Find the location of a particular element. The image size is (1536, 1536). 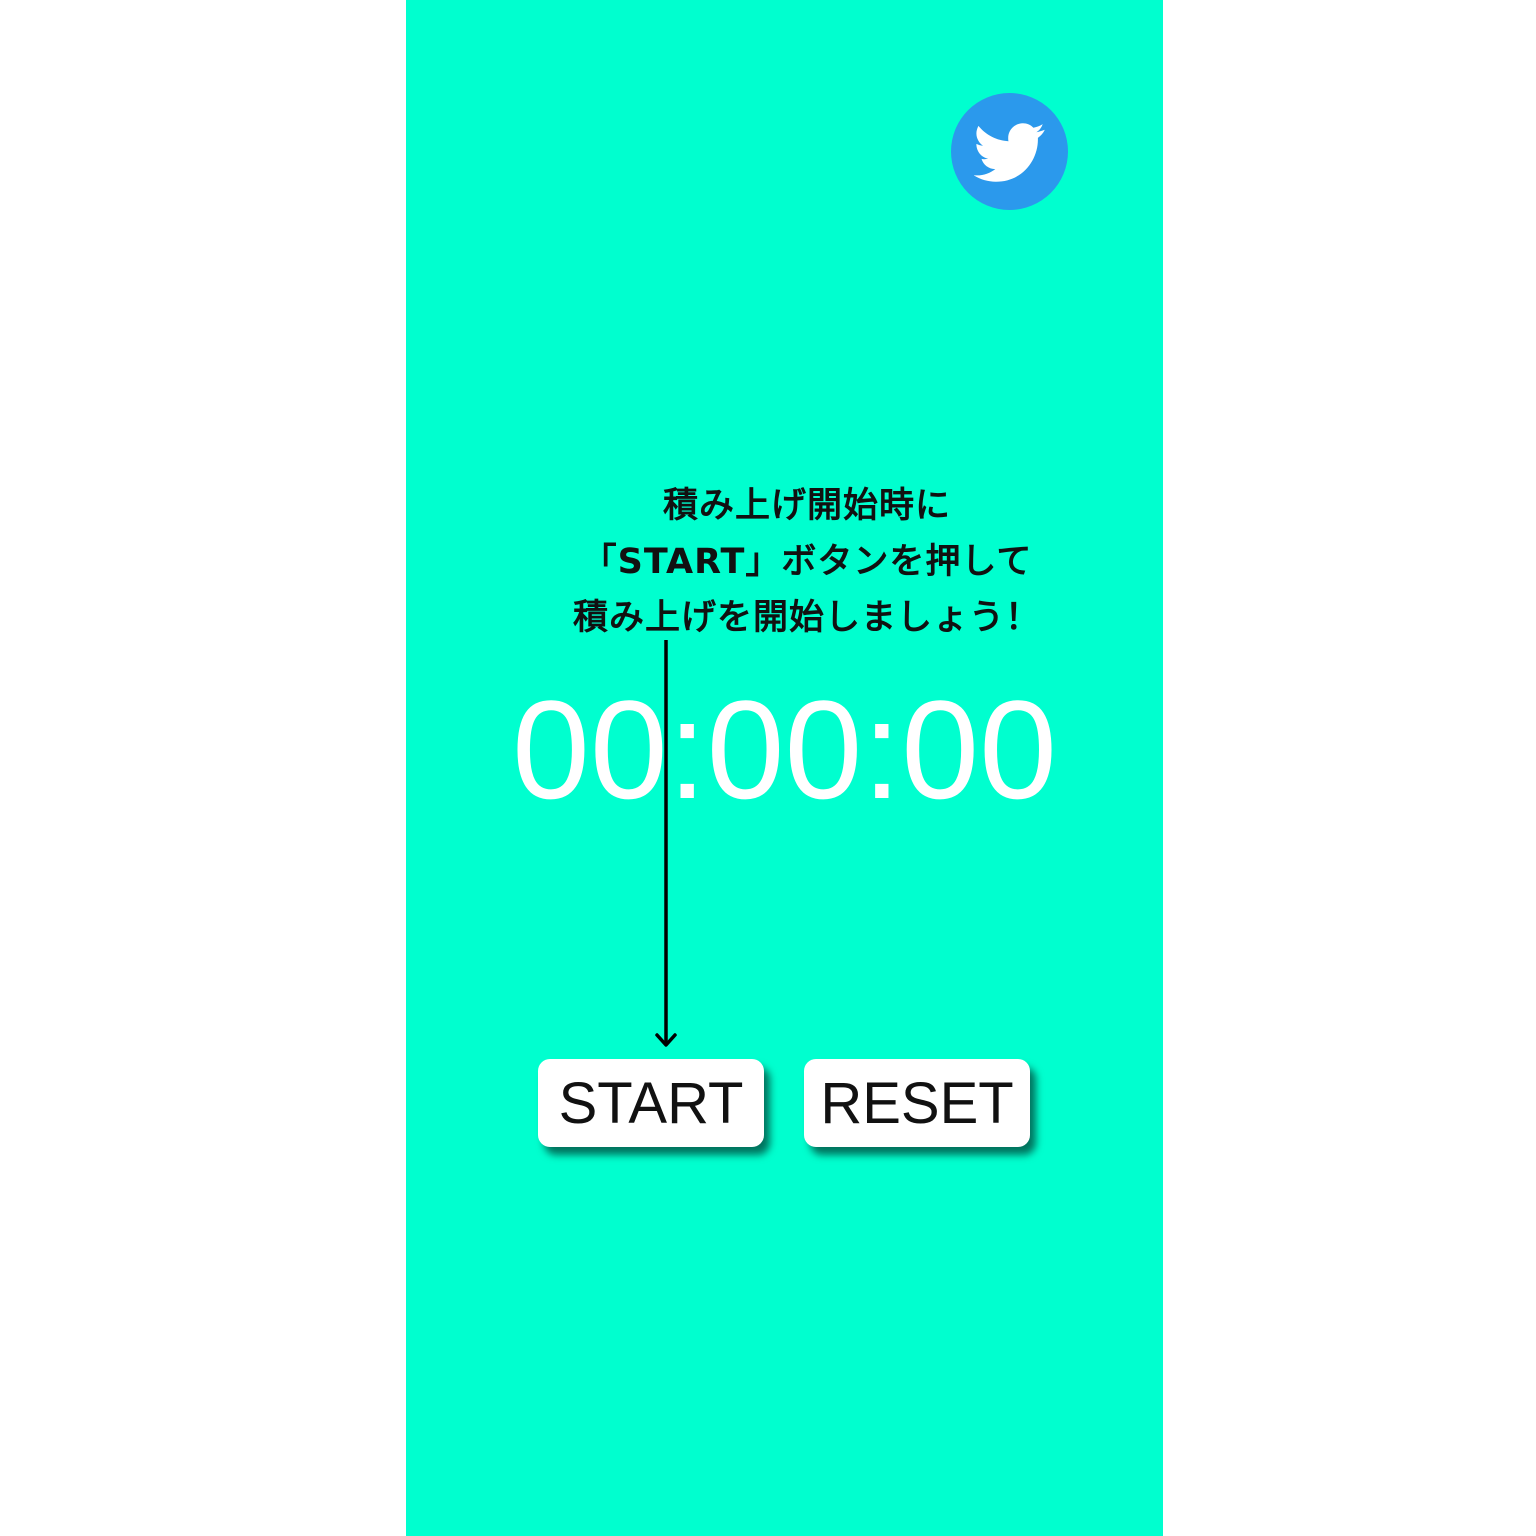

twitter-share-button is located at coordinates (1009, 151).